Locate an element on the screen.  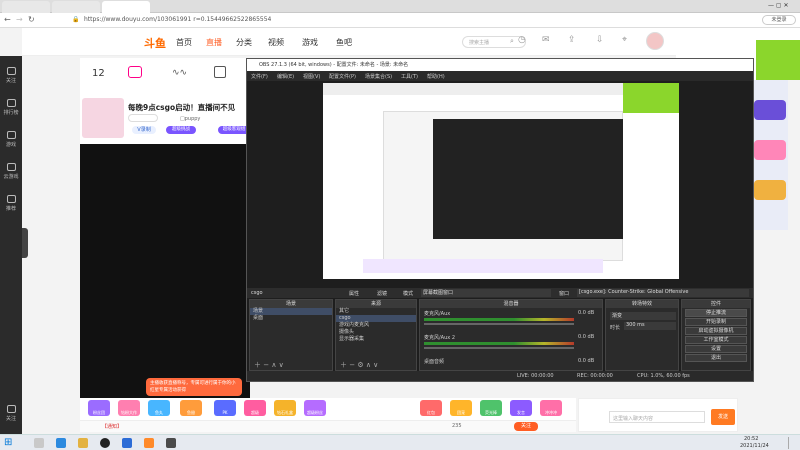
category-tag is located at coordinates (143, 118).